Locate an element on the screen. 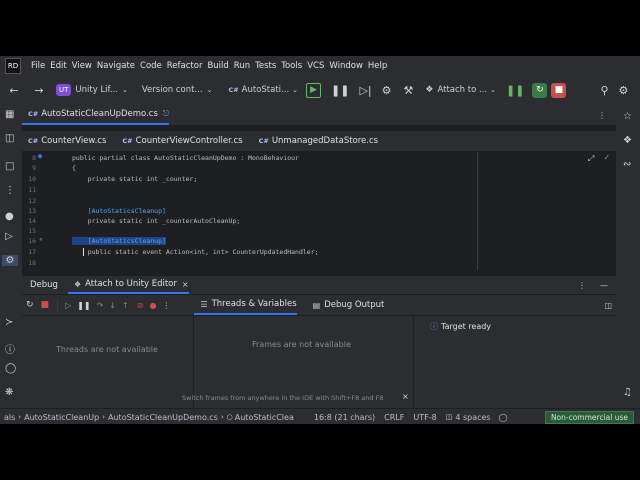  breadcrumb-root: als is located at coordinates (9, 417).